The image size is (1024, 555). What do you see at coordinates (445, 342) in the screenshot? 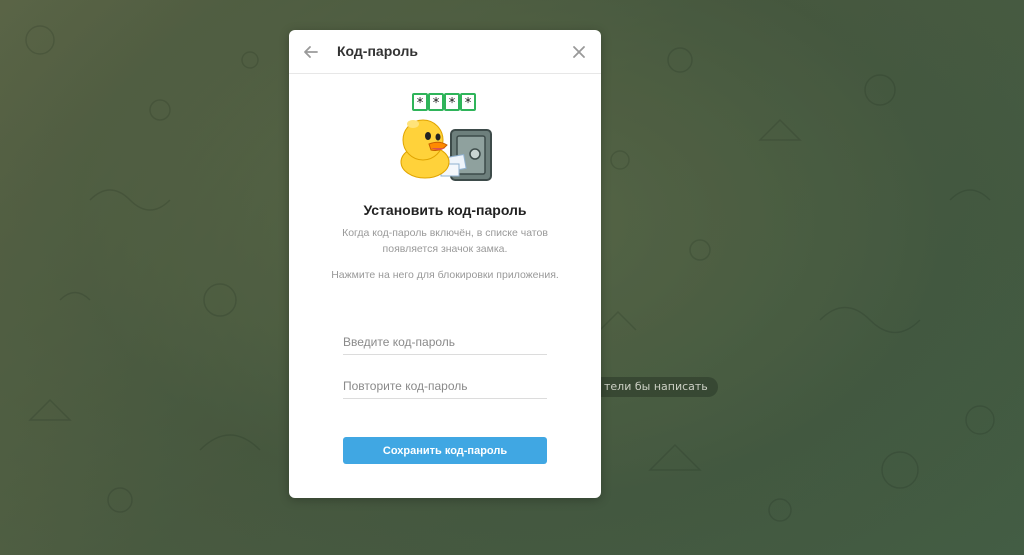
I see `new-passcode-input` at bounding box center [445, 342].